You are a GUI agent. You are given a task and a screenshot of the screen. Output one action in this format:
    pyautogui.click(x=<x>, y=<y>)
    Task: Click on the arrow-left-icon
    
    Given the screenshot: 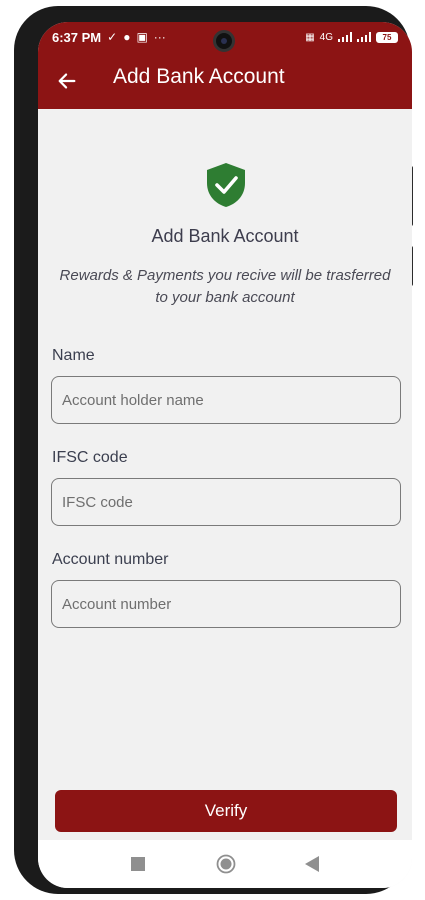 What is the action you would take?
    pyautogui.click(x=67, y=81)
    